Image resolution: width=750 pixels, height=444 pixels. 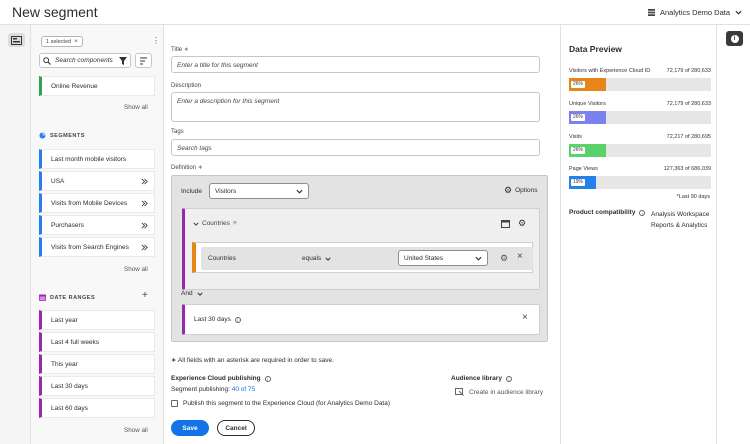 I want to click on options-label: Options, so click(x=526, y=190).